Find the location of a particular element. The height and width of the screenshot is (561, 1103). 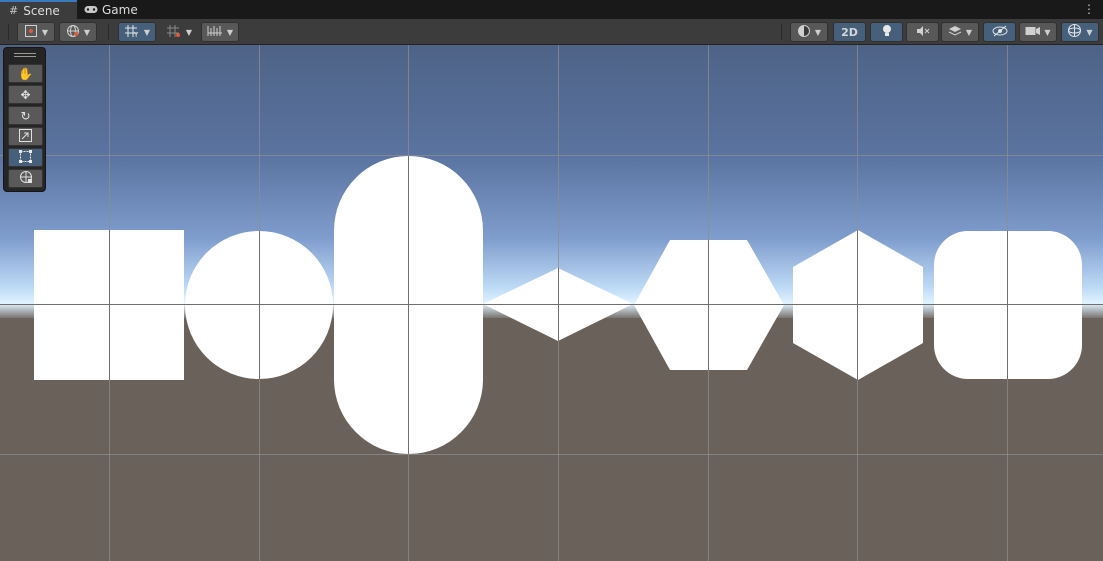

move-tool-button: ✥ is located at coordinates (25, 94).